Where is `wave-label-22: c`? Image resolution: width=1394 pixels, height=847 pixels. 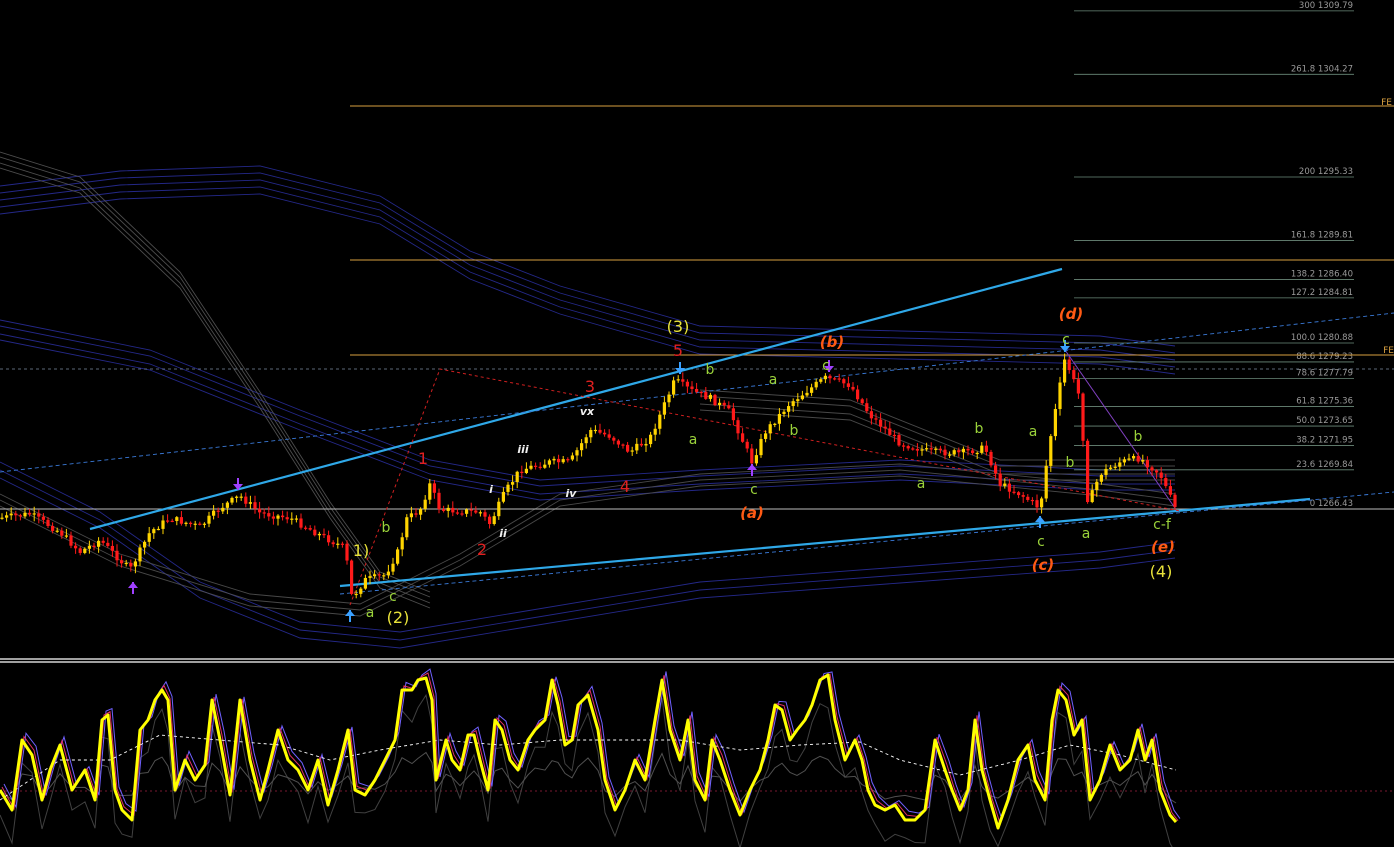 wave-label-22: c is located at coordinates (826, 366).